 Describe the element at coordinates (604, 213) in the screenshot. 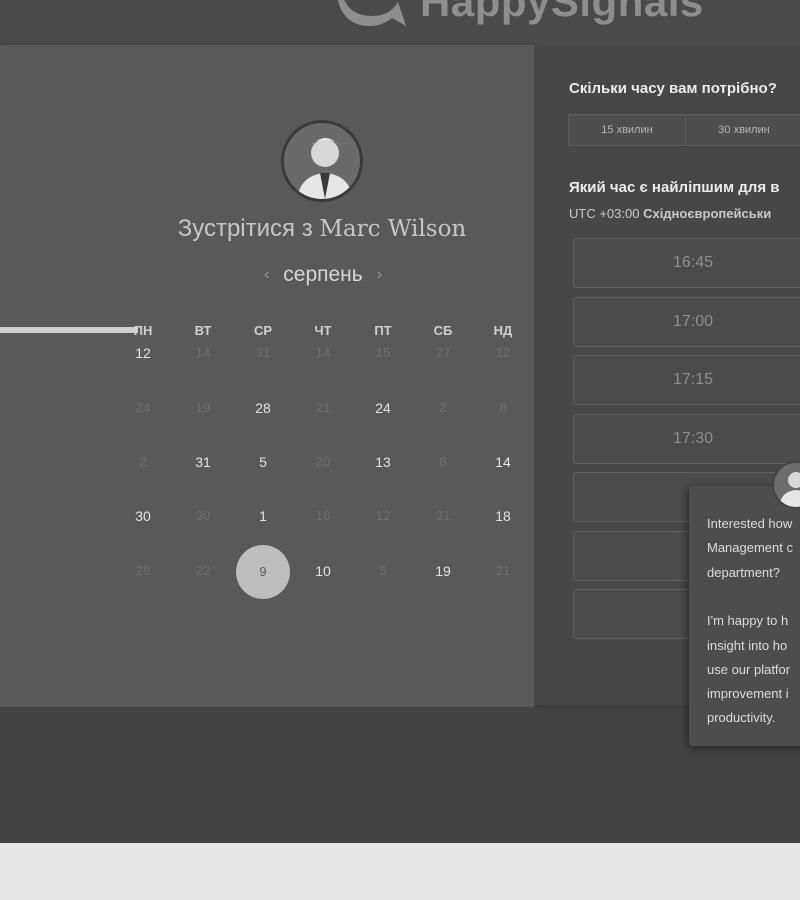

I see `timezone-offset: UTC +03:00` at that location.